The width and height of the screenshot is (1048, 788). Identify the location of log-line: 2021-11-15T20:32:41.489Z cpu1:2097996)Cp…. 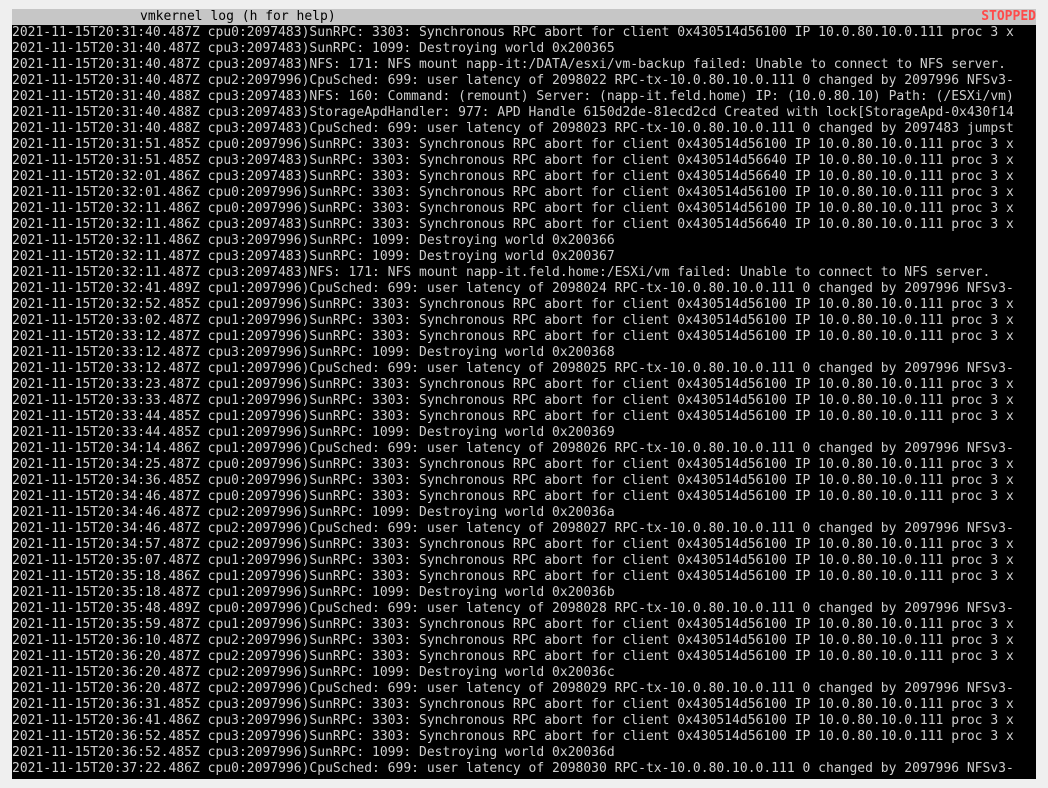
(513, 288).